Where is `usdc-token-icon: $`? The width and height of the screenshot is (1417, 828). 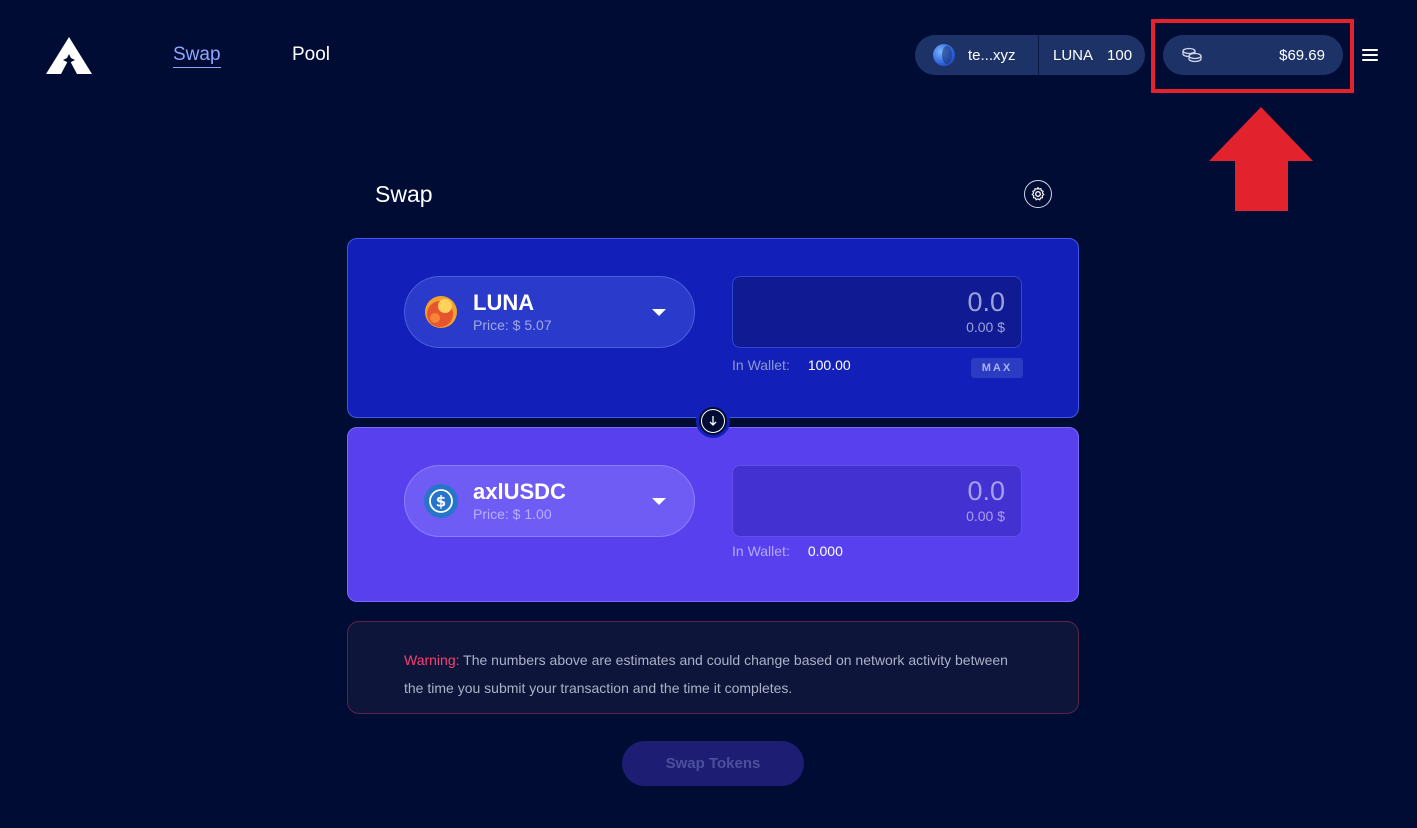
usdc-token-icon: $ is located at coordinates (441, 501).